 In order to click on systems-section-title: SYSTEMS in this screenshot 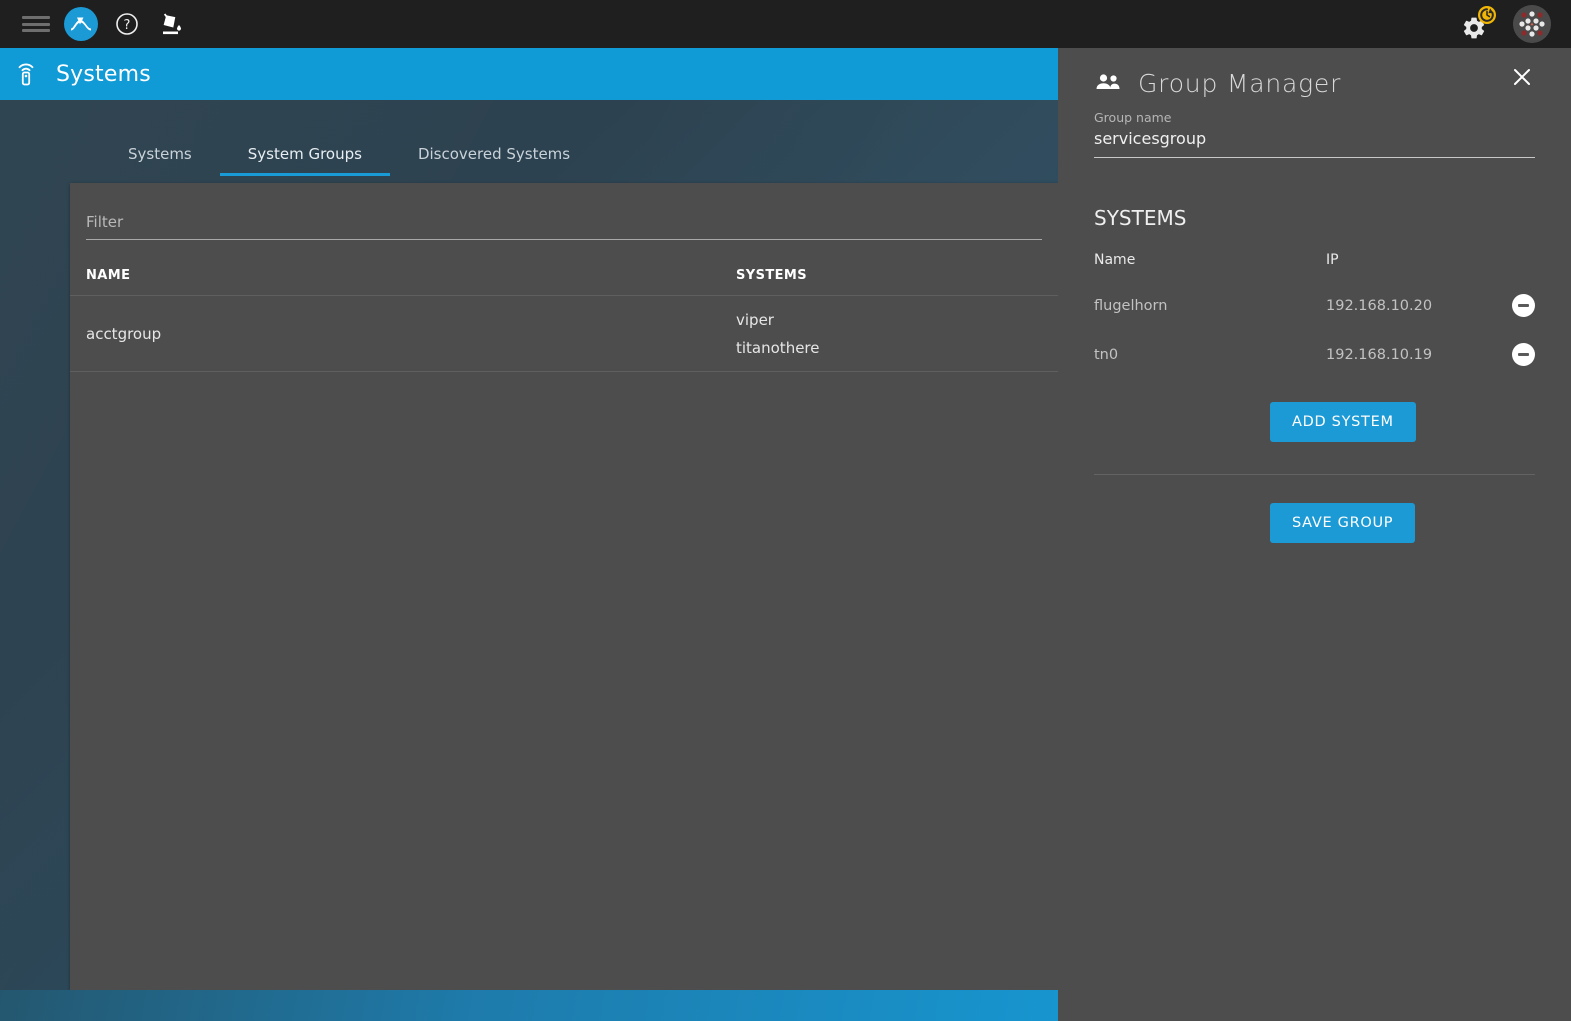, I will do `click(1140, 218)`.